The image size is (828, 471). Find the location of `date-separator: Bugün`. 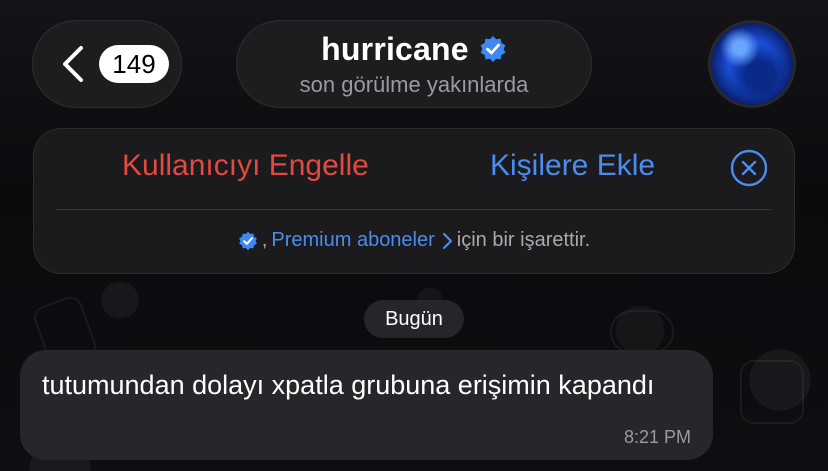

date-separator: Bugün is located at coordinates (414, 319).